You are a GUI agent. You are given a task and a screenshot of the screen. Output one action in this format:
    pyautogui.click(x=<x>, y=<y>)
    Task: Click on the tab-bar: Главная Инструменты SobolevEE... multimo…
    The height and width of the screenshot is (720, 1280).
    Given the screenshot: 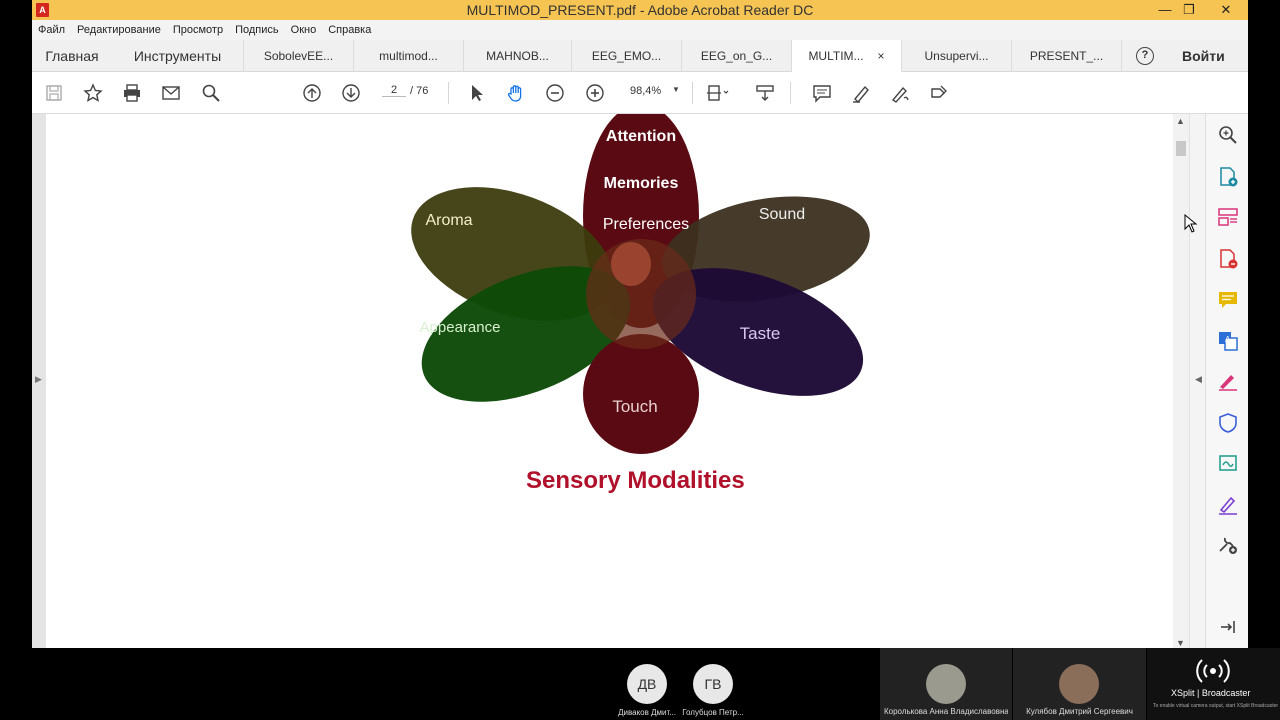 What is the action you would take?
    pyautogui.click(x=640, y=56)
    